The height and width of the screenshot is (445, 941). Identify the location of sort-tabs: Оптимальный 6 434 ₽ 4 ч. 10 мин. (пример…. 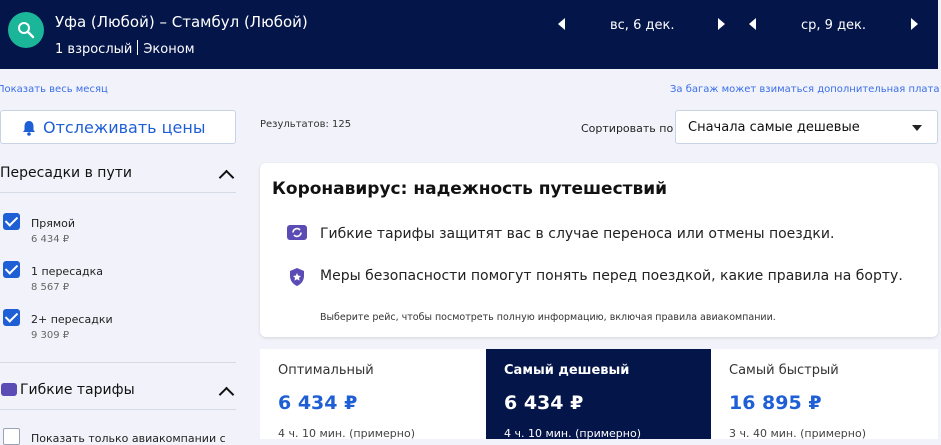
(599, 394).